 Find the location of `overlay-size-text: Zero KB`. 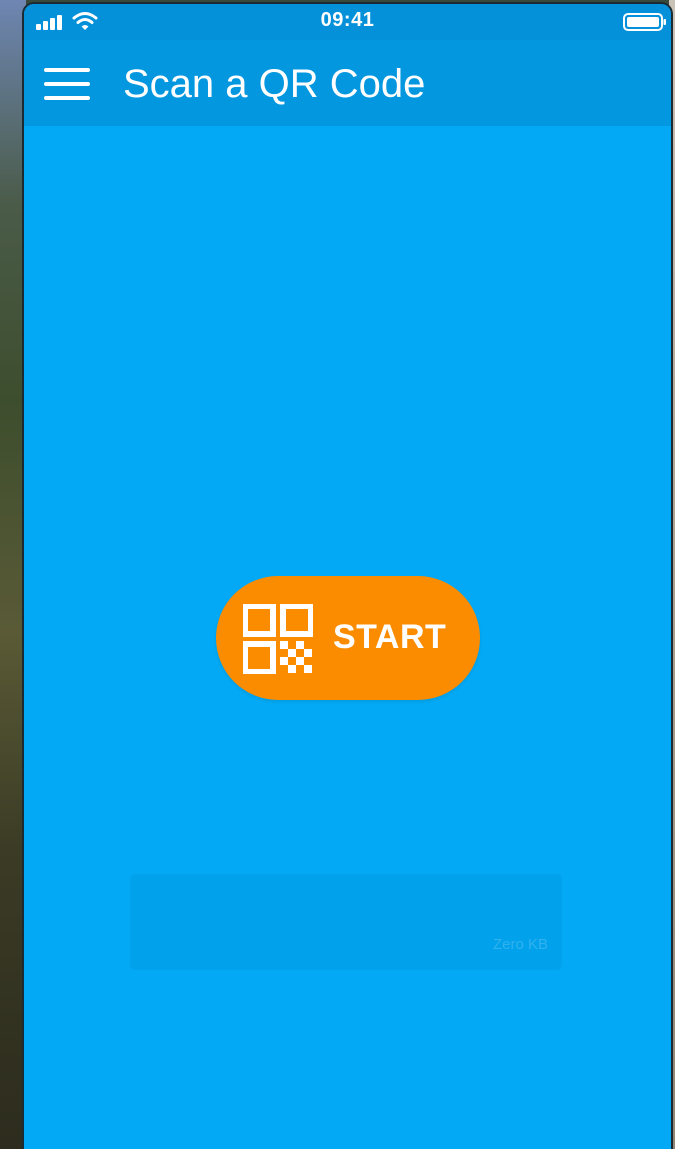

overlay-size-text: Zero KB is located at coordinates (520, 944).